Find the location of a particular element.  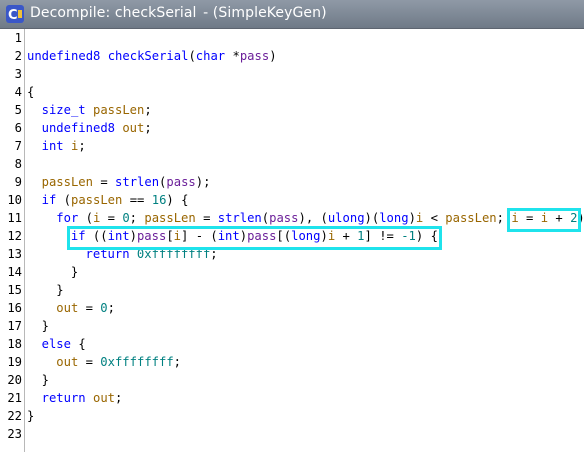

code-token-type: char is located at coordinates (210, 56).